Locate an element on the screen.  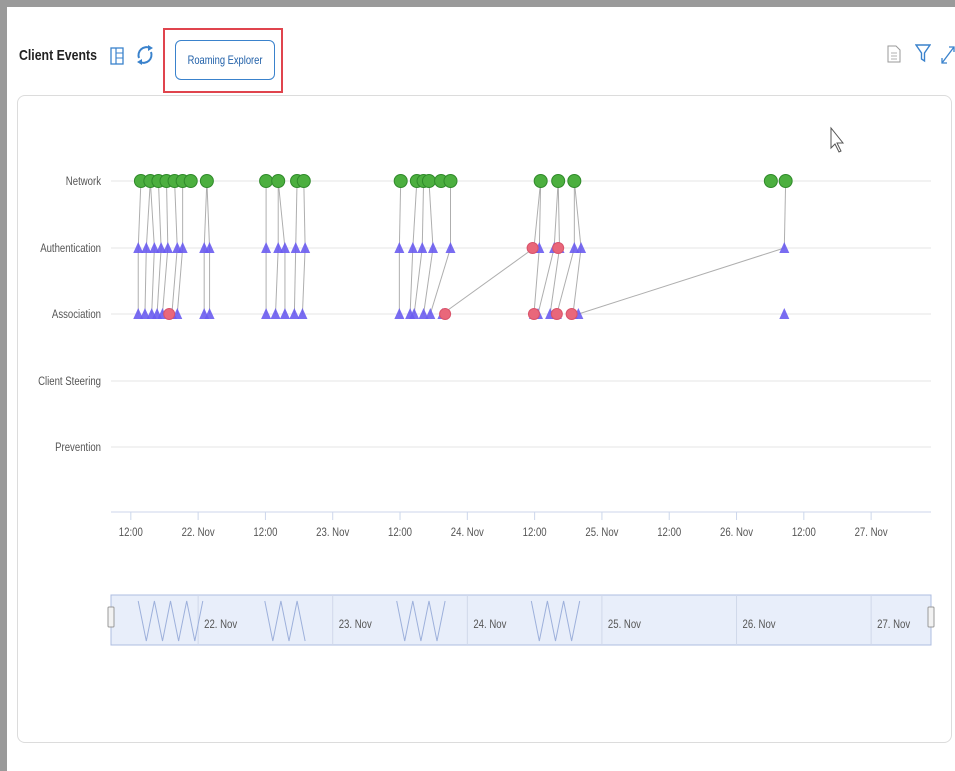
client-events-header: Client Events Roaming Explorer is located at coordinates (481, 50).